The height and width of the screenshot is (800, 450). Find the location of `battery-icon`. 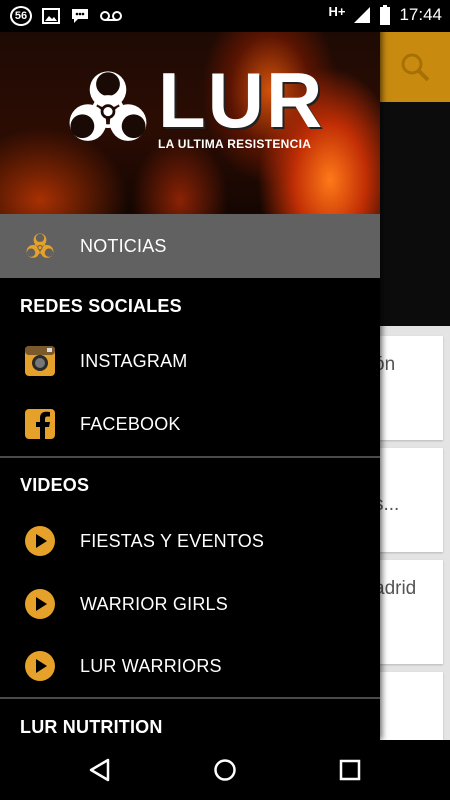

battery-icon is located at coordinates (385, 15).